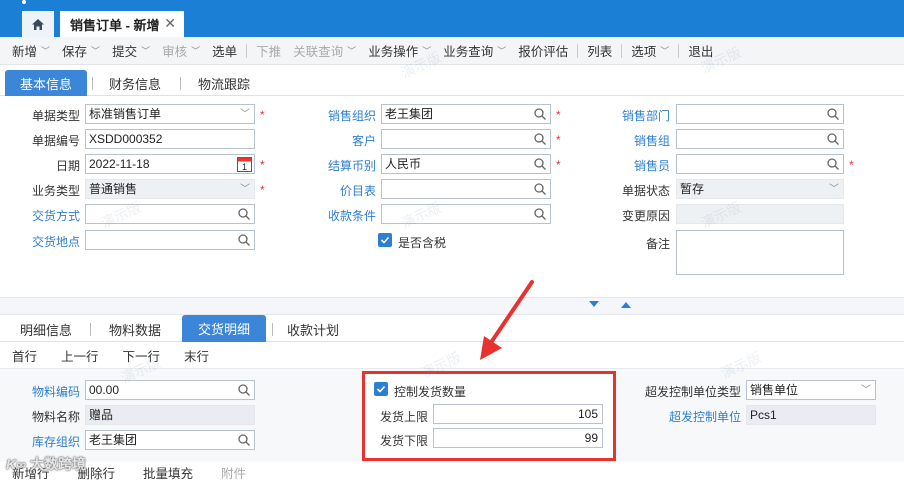 Image resolution: width=904 pixels, height=482 pixels. Describe the element at coordinates (760, 164) in the screenshot. I see `salesman-input` at that location.